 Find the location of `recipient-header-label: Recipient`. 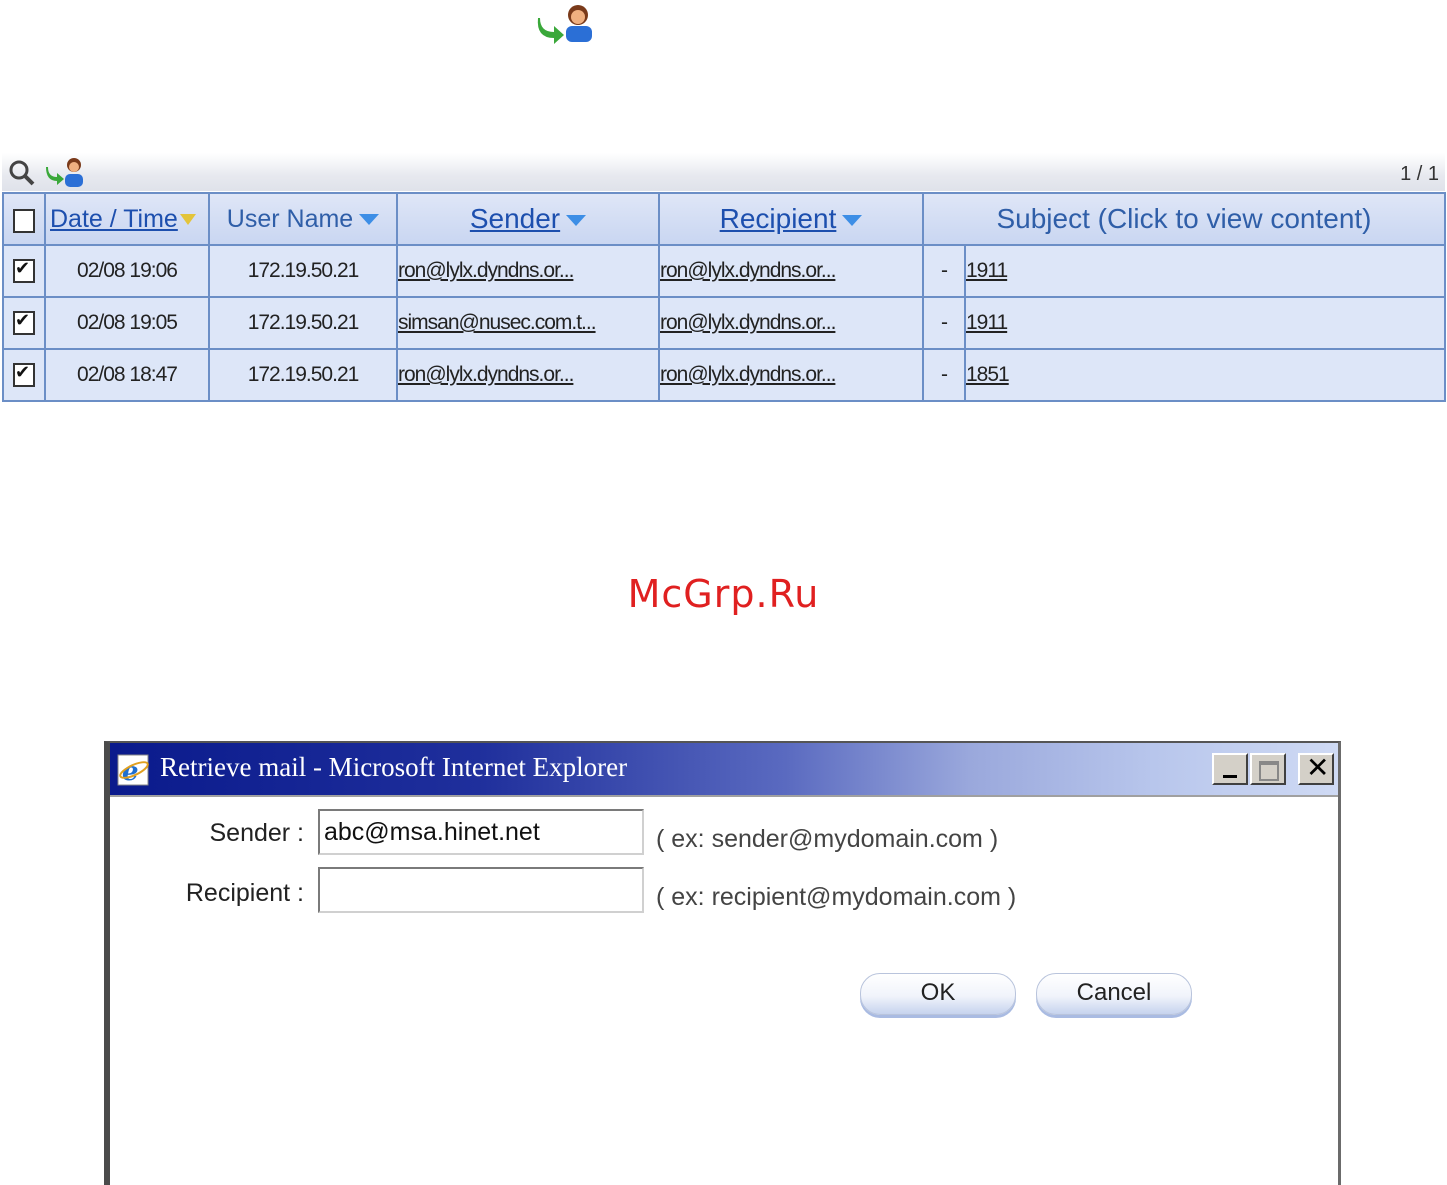

recipient-header-label: Recipient is located at coordinates (778, 218).